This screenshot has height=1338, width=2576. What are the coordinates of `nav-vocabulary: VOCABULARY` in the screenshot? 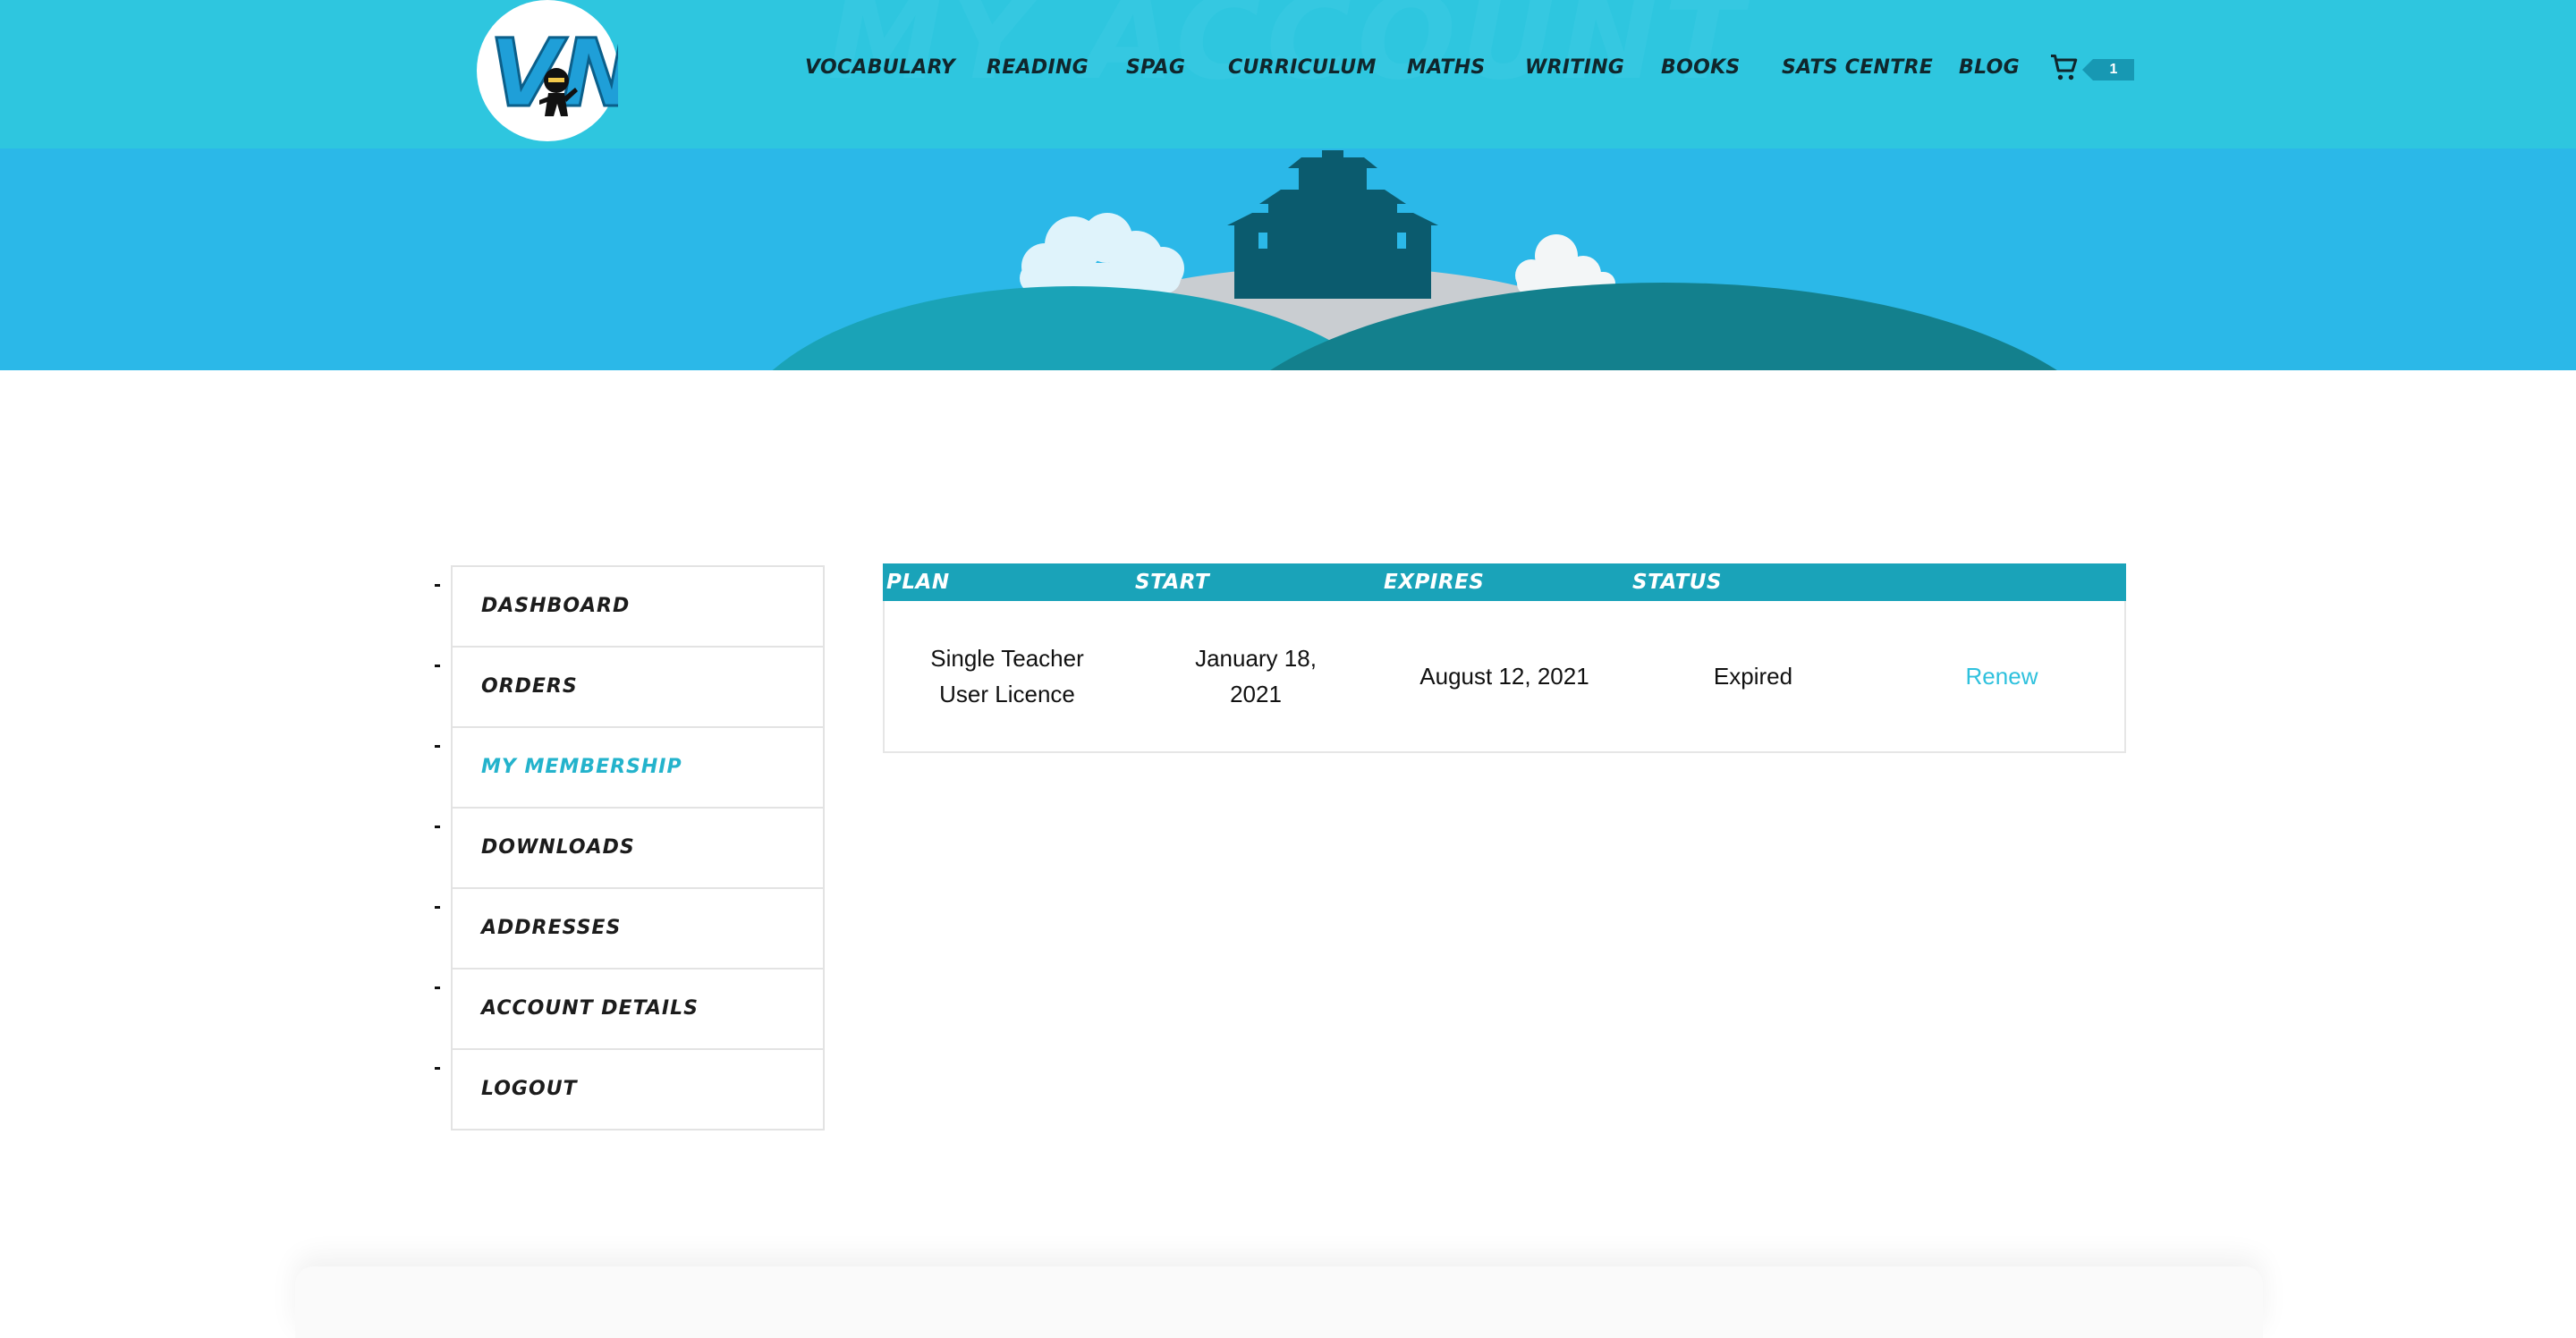 It's located at (880, 68).